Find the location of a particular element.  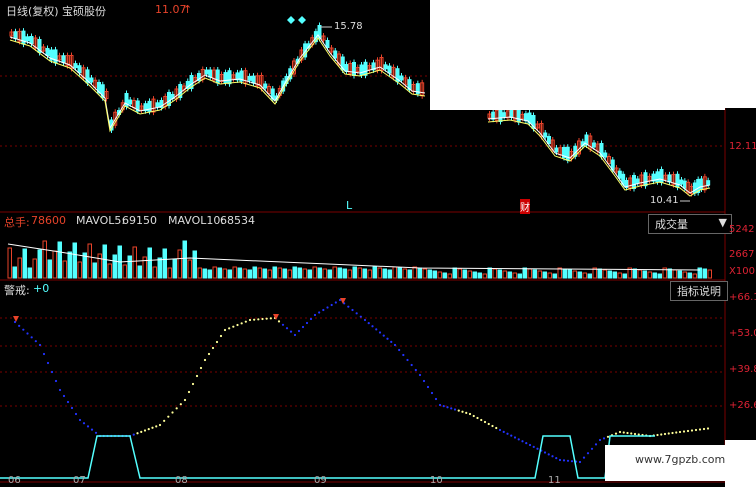

volume-axis-2: 2667 is located at coordinates (742, 254).